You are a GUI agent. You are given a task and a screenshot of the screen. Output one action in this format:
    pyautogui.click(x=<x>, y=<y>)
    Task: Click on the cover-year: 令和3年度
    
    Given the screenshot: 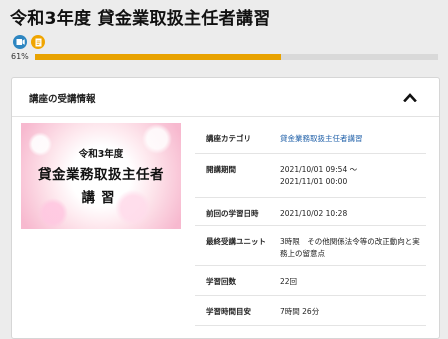 What is the action you would take?
    pyautogui.click(x=101, y=154)
    